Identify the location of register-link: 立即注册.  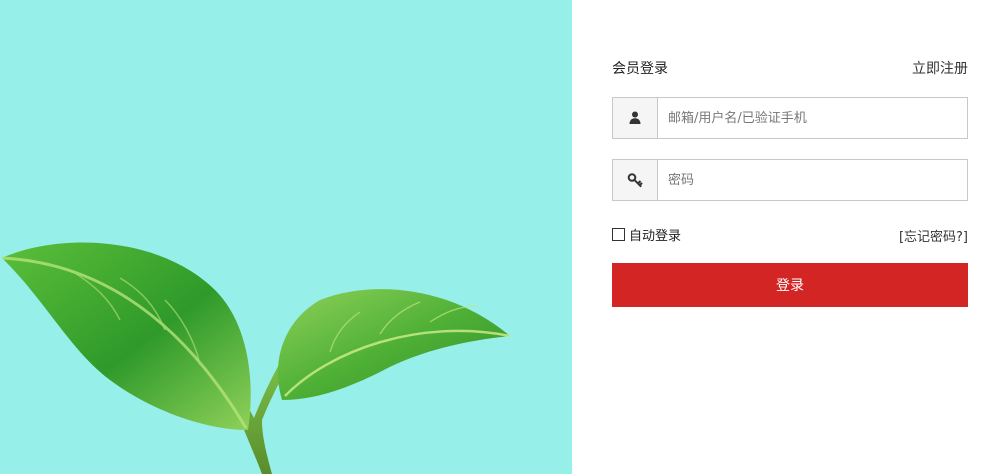
(940, 68).